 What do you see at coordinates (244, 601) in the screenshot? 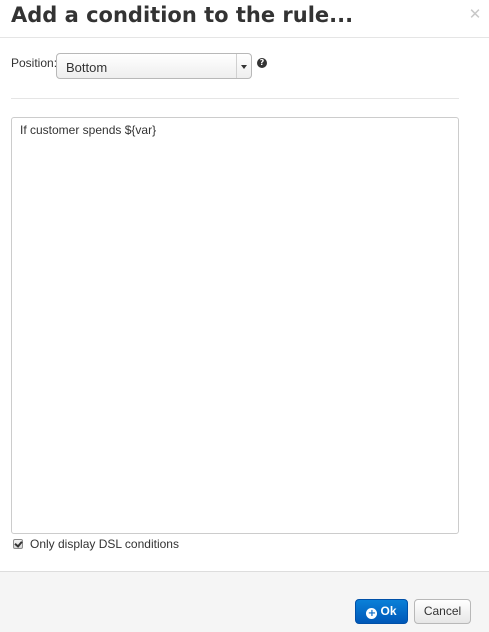
I see `dialog-footer: + Ok Cancel` at bounding box center [244, 601].